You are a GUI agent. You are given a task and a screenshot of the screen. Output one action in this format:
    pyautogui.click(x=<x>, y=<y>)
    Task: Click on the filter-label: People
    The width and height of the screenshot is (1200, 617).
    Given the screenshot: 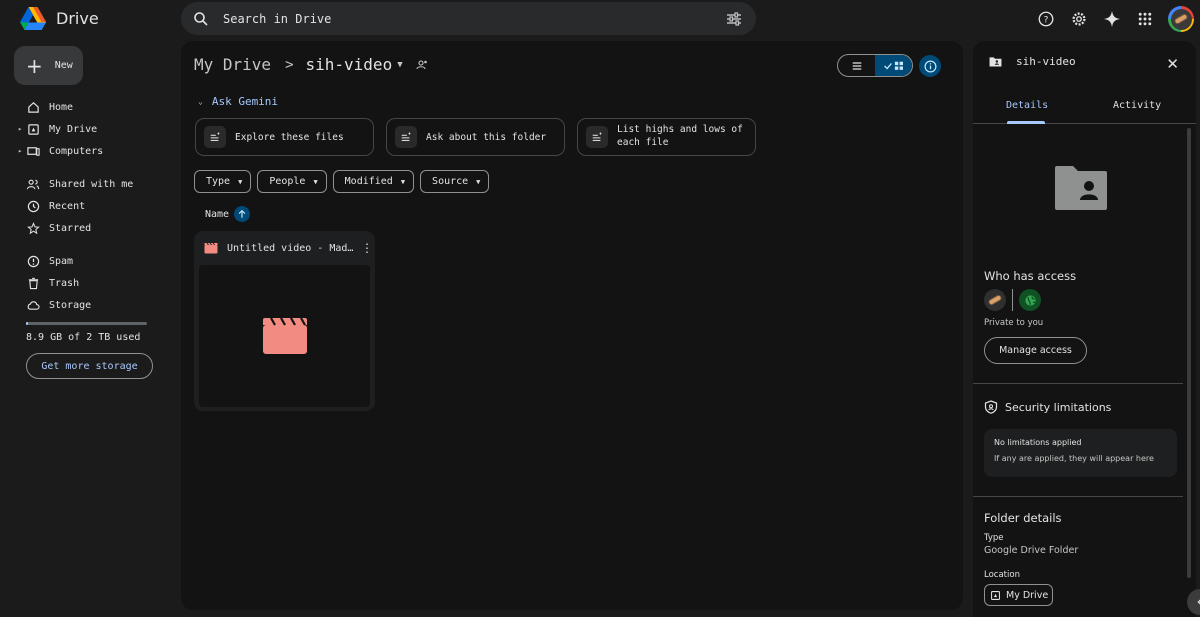 What is the action you would take?
    pyautogui.click(x=287, y=181)
    